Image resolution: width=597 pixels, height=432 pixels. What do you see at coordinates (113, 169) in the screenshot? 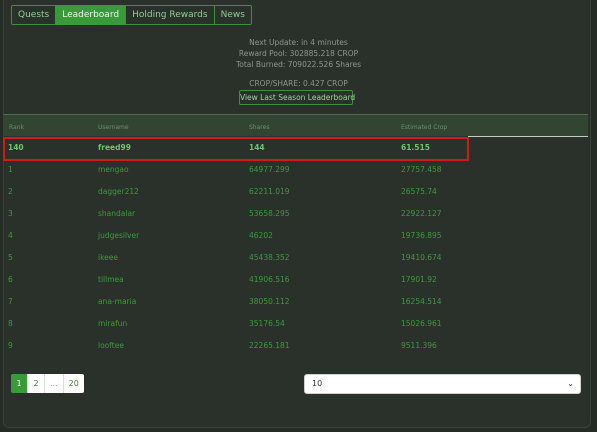
I see `username-cell: mengao` at bounding box center [113, 169].